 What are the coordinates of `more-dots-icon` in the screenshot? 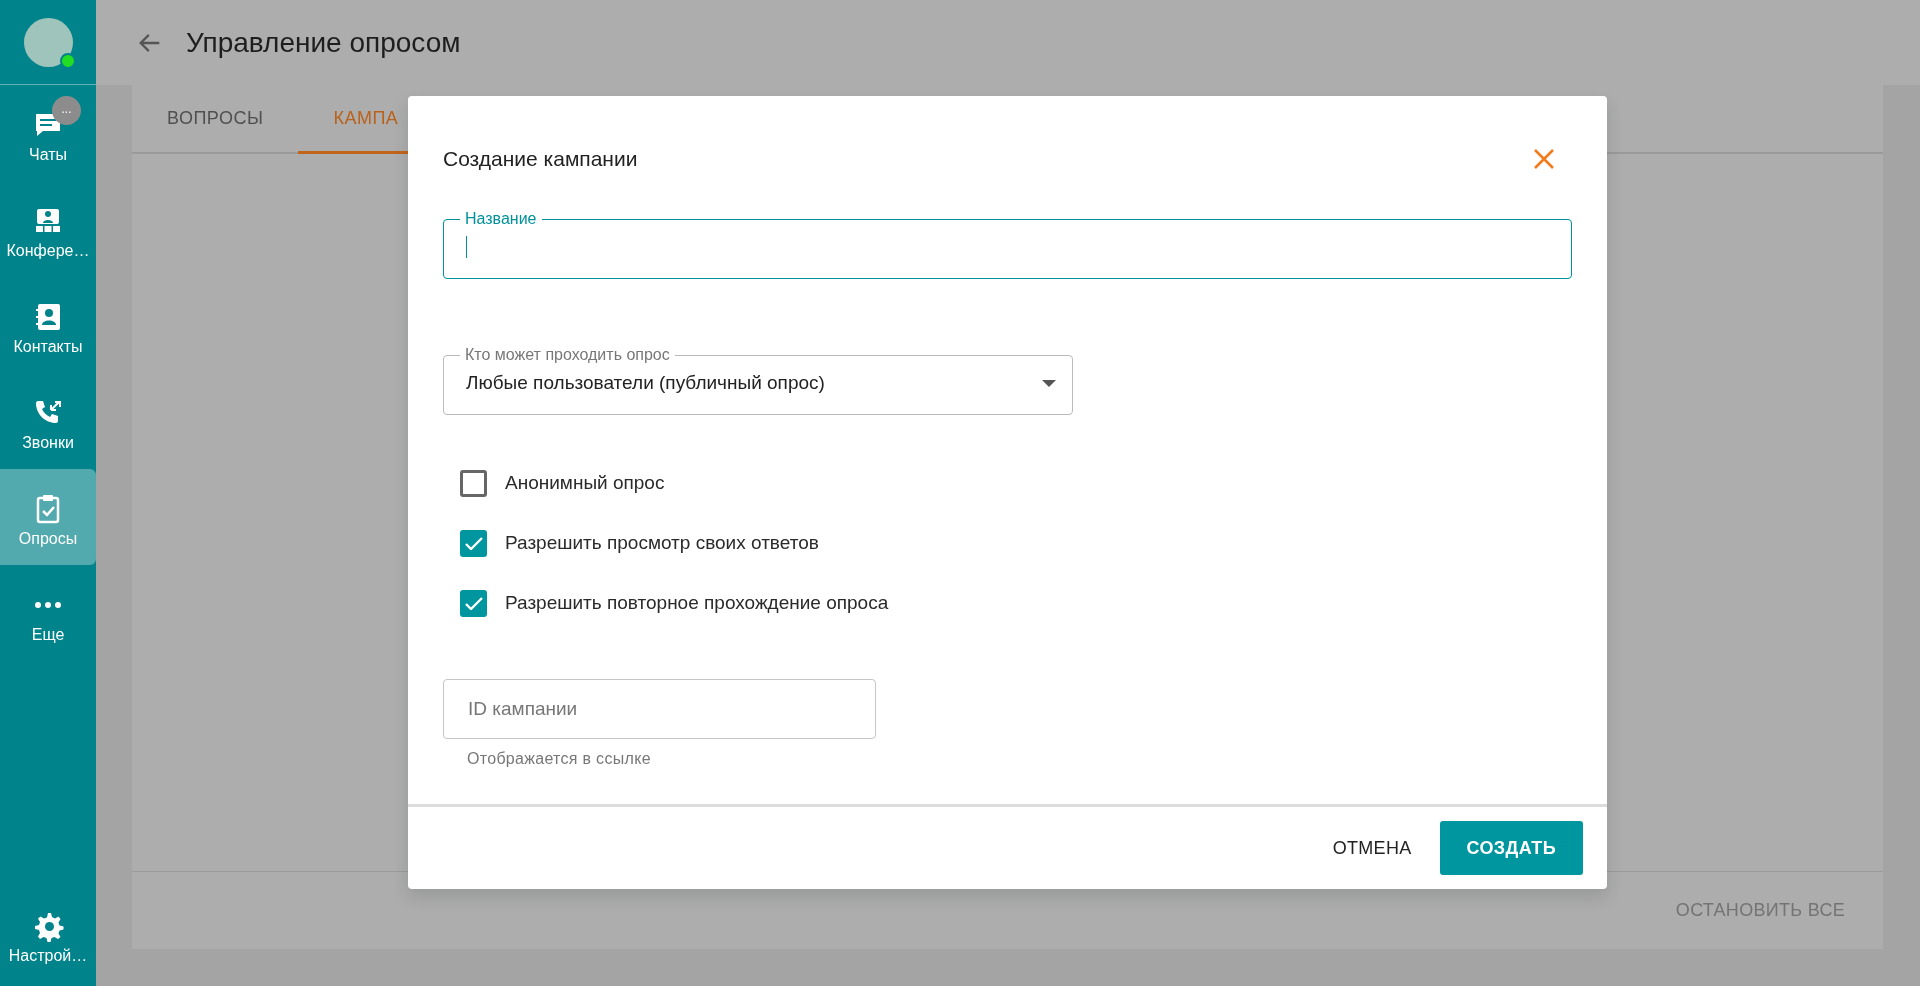 It's located at (48, 605).